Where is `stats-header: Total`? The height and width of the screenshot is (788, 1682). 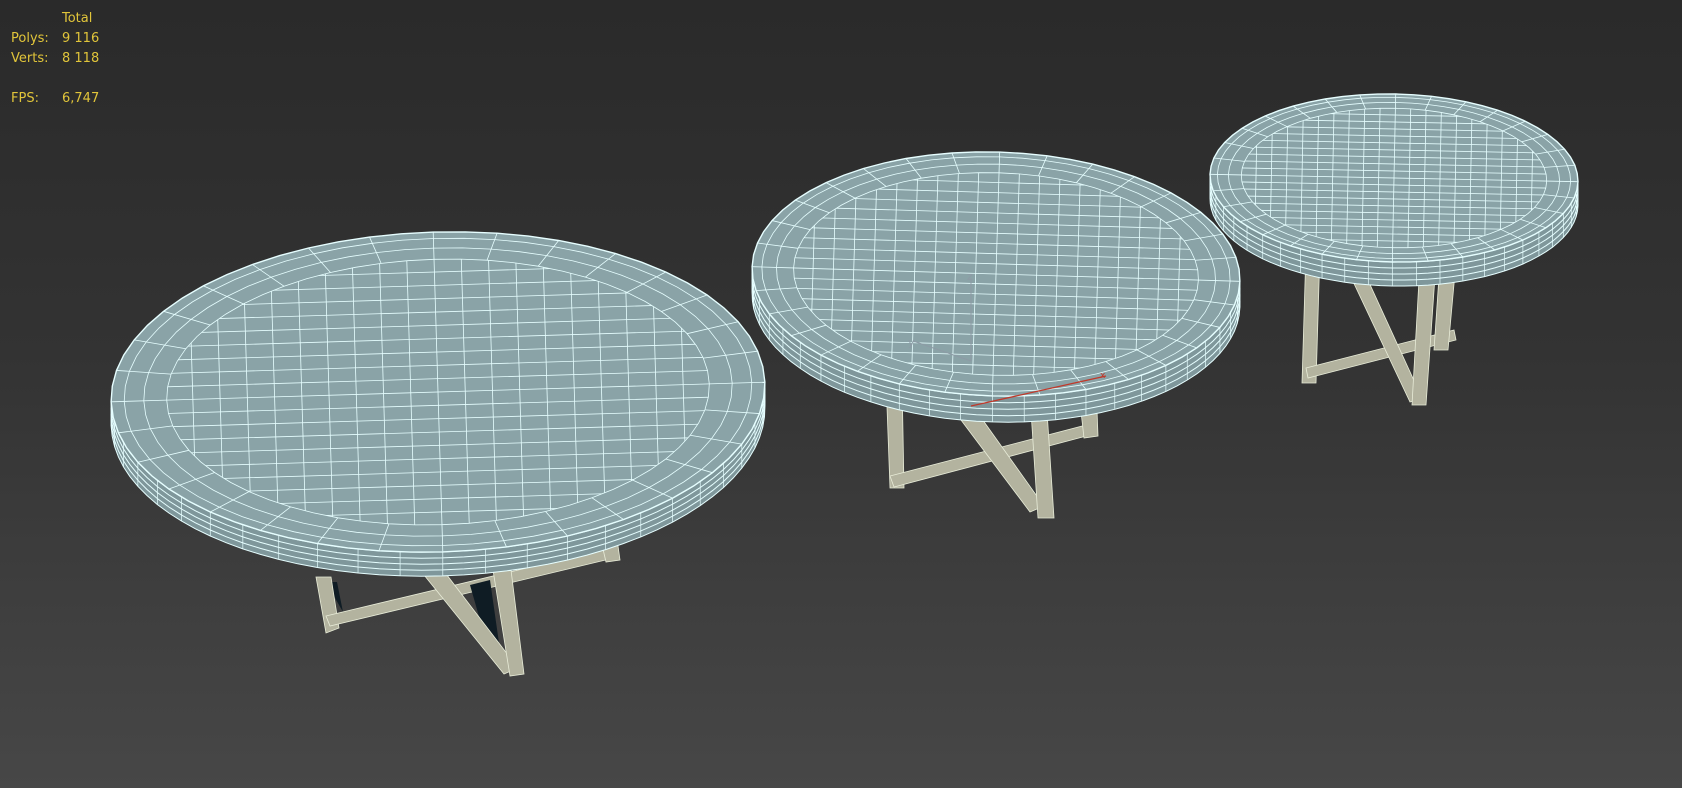
stats-header: Total is located at coordinates (77, 18).